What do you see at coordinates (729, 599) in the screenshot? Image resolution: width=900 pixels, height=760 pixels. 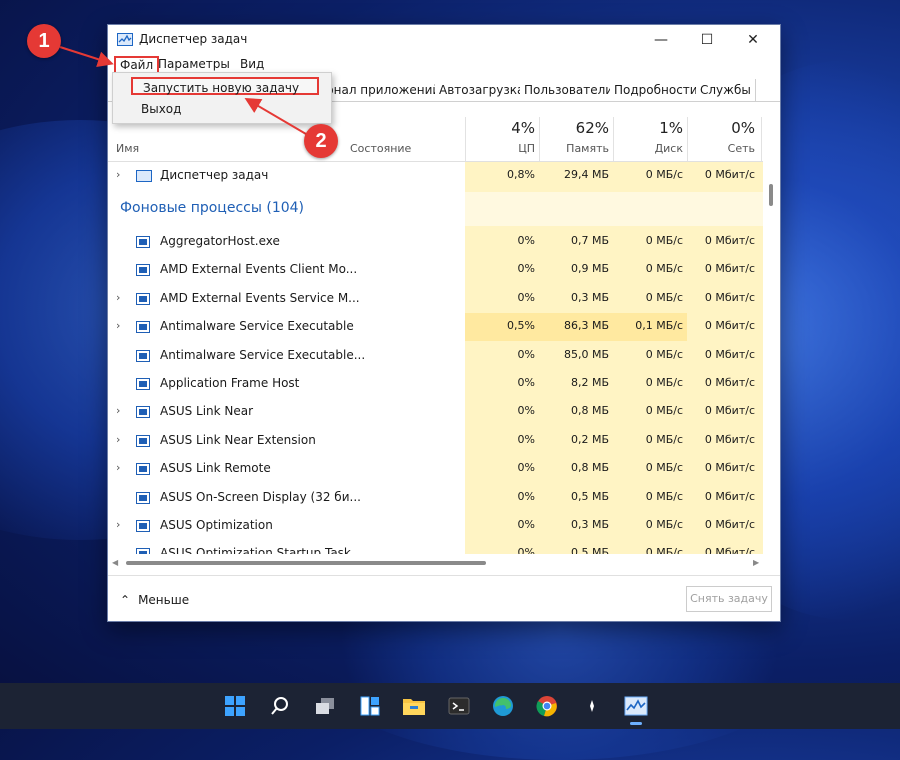 I see `end-task-button: Снять задачу` at bounding box center [729, 599].